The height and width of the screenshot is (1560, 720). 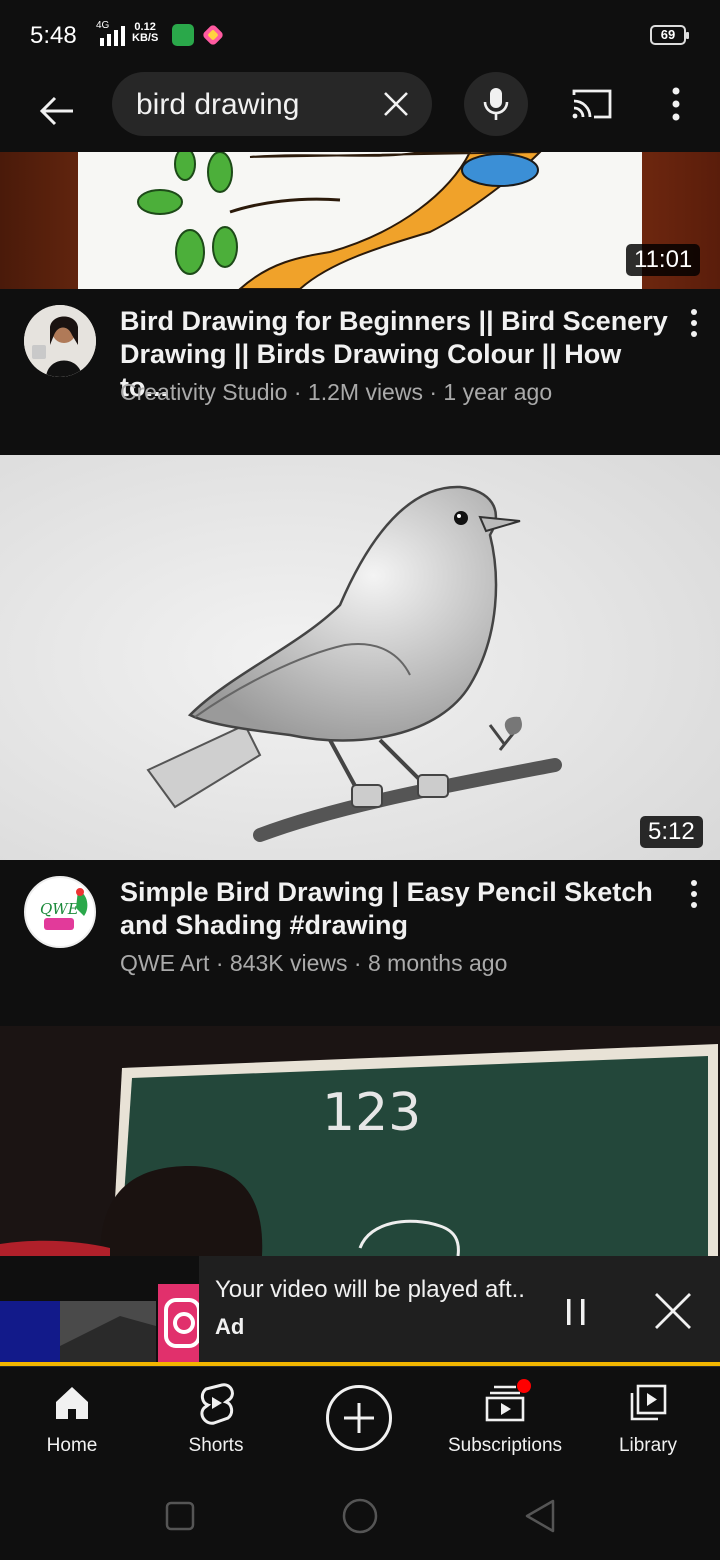 I want to click on mini-player: Your video will be played aft.. Ad, so click(x=360, y=1311).